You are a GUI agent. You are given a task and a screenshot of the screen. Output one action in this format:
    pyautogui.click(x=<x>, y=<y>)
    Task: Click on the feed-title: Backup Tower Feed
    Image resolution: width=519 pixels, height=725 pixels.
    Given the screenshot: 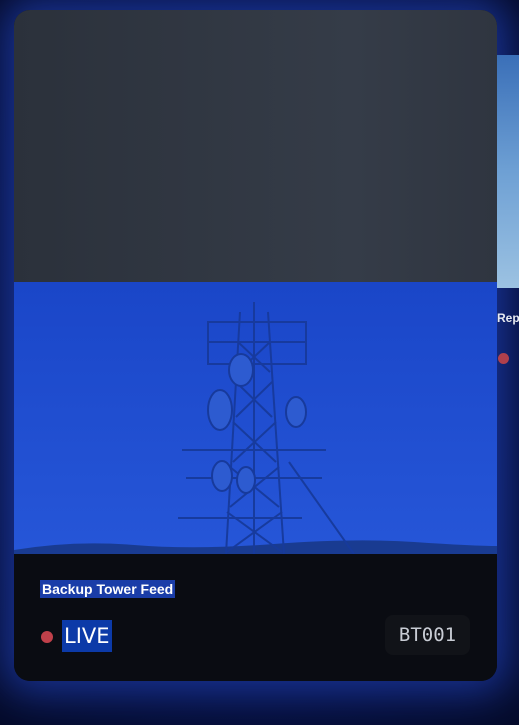 What is the action you would take?
    pyautogui.click(x=108, y=589)
    